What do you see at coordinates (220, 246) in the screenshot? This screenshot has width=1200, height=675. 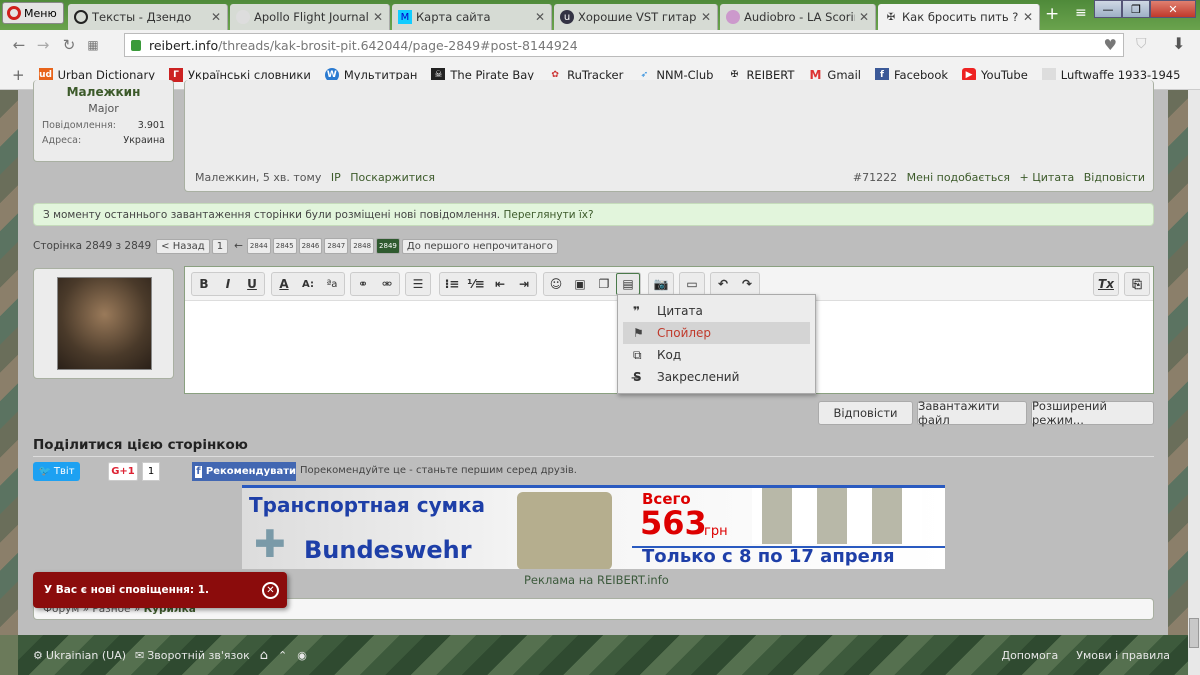 I see `page-1: 1` at bounding box center [220, 246].